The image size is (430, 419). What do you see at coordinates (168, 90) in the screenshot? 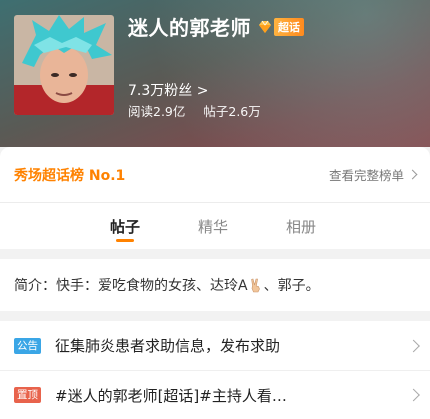
I see `fans-count-link: 7.3万粉丝 >` at bounding box center [168, 90].